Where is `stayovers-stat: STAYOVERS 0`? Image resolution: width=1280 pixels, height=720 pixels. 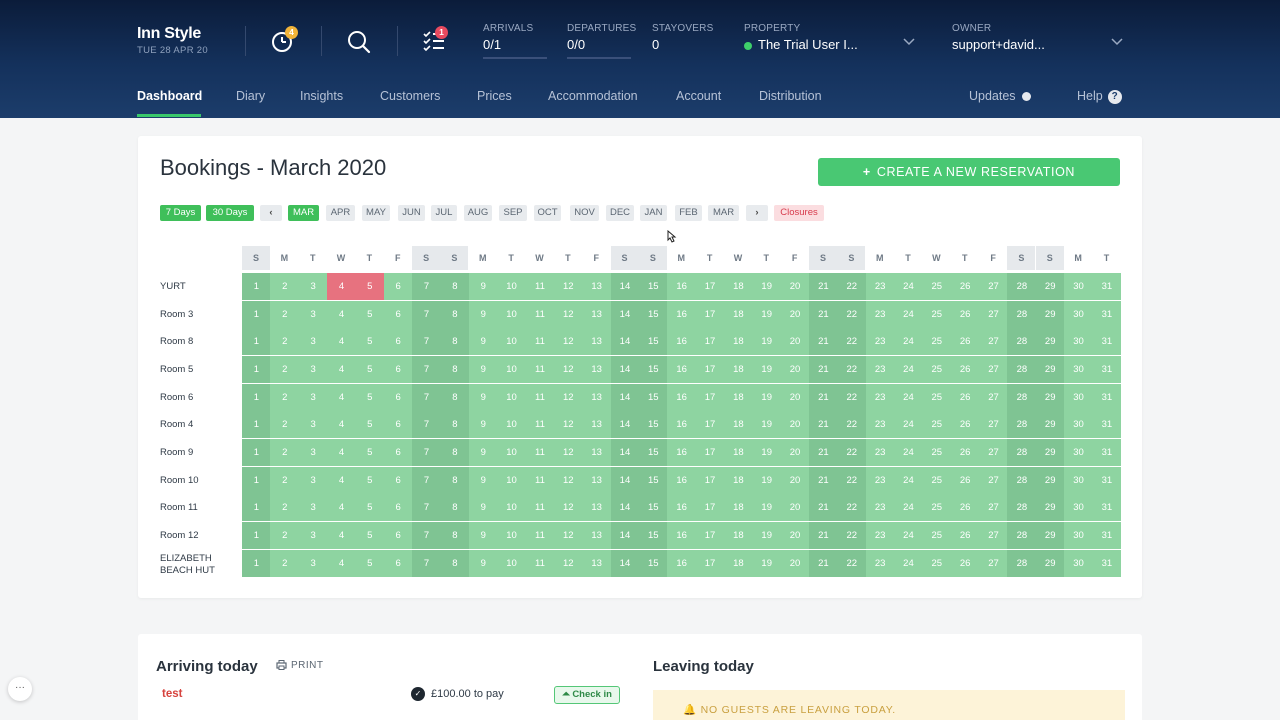
stayovers-stat: STAYOVERS 0 is located at coordinates (682, 37).